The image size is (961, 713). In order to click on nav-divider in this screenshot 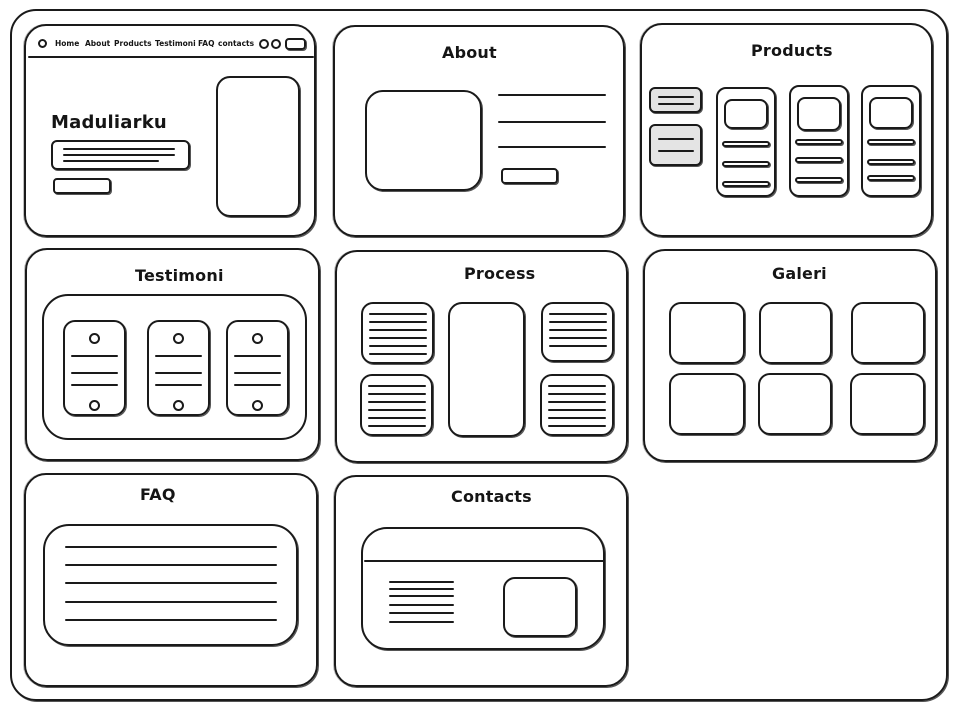, I will do `click(171, 57)`.